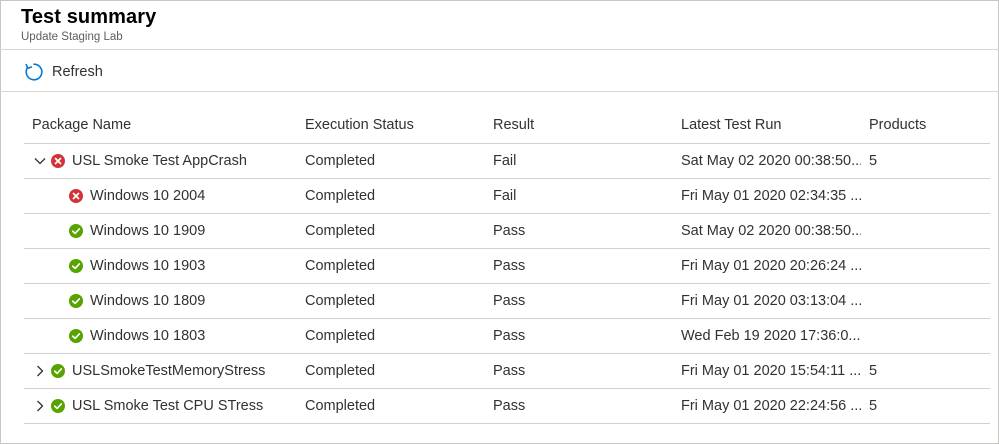  Describe the element at coordinates (395, 125) in the screenshot. I see `column-header-execution-status: Execution Status` at that location.